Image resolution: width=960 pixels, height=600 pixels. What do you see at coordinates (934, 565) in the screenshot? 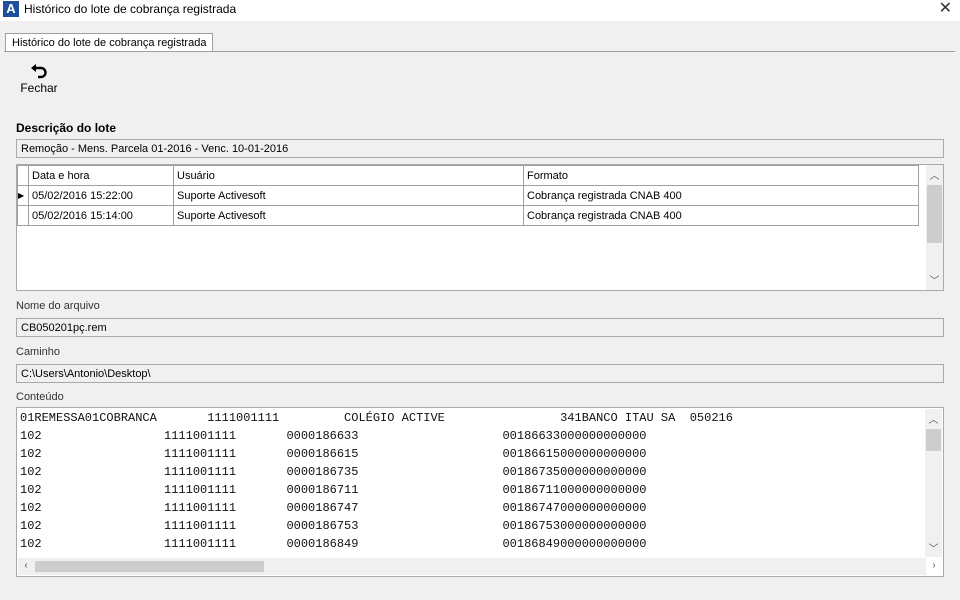
I see `scroll-right-icon: ›` at bounding box center [934, 565].